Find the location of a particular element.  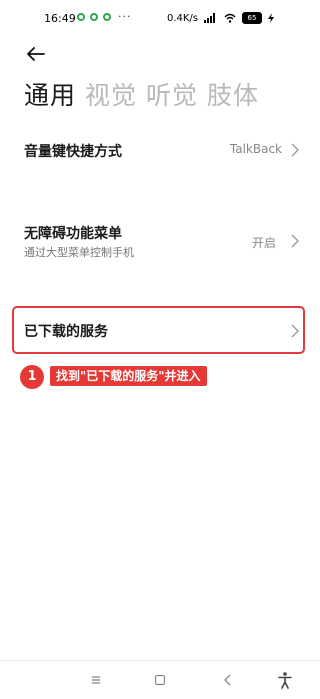

notification-icons: ··· is located at coordinates (104, 16).